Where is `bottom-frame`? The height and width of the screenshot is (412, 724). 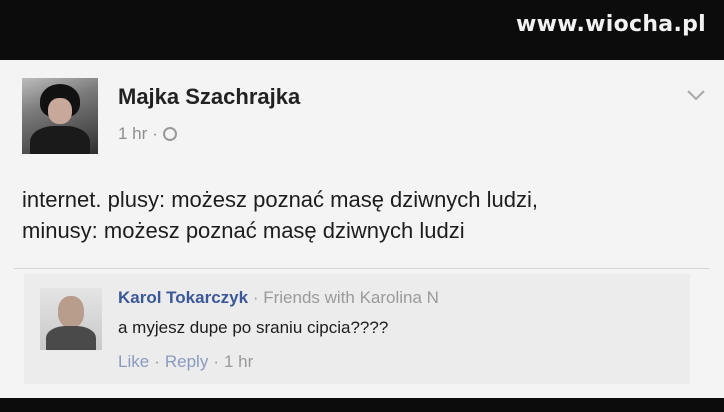 bottom-frame is located at coordinates (362, 405).